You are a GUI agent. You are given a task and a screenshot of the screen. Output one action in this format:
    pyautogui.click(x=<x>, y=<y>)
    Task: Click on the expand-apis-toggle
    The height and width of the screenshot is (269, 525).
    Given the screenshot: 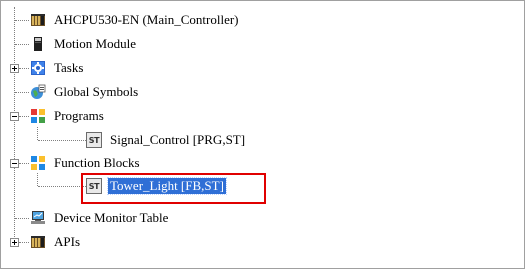 What is the action you would take?
    pyautogui.click(x=14, y=242)
    